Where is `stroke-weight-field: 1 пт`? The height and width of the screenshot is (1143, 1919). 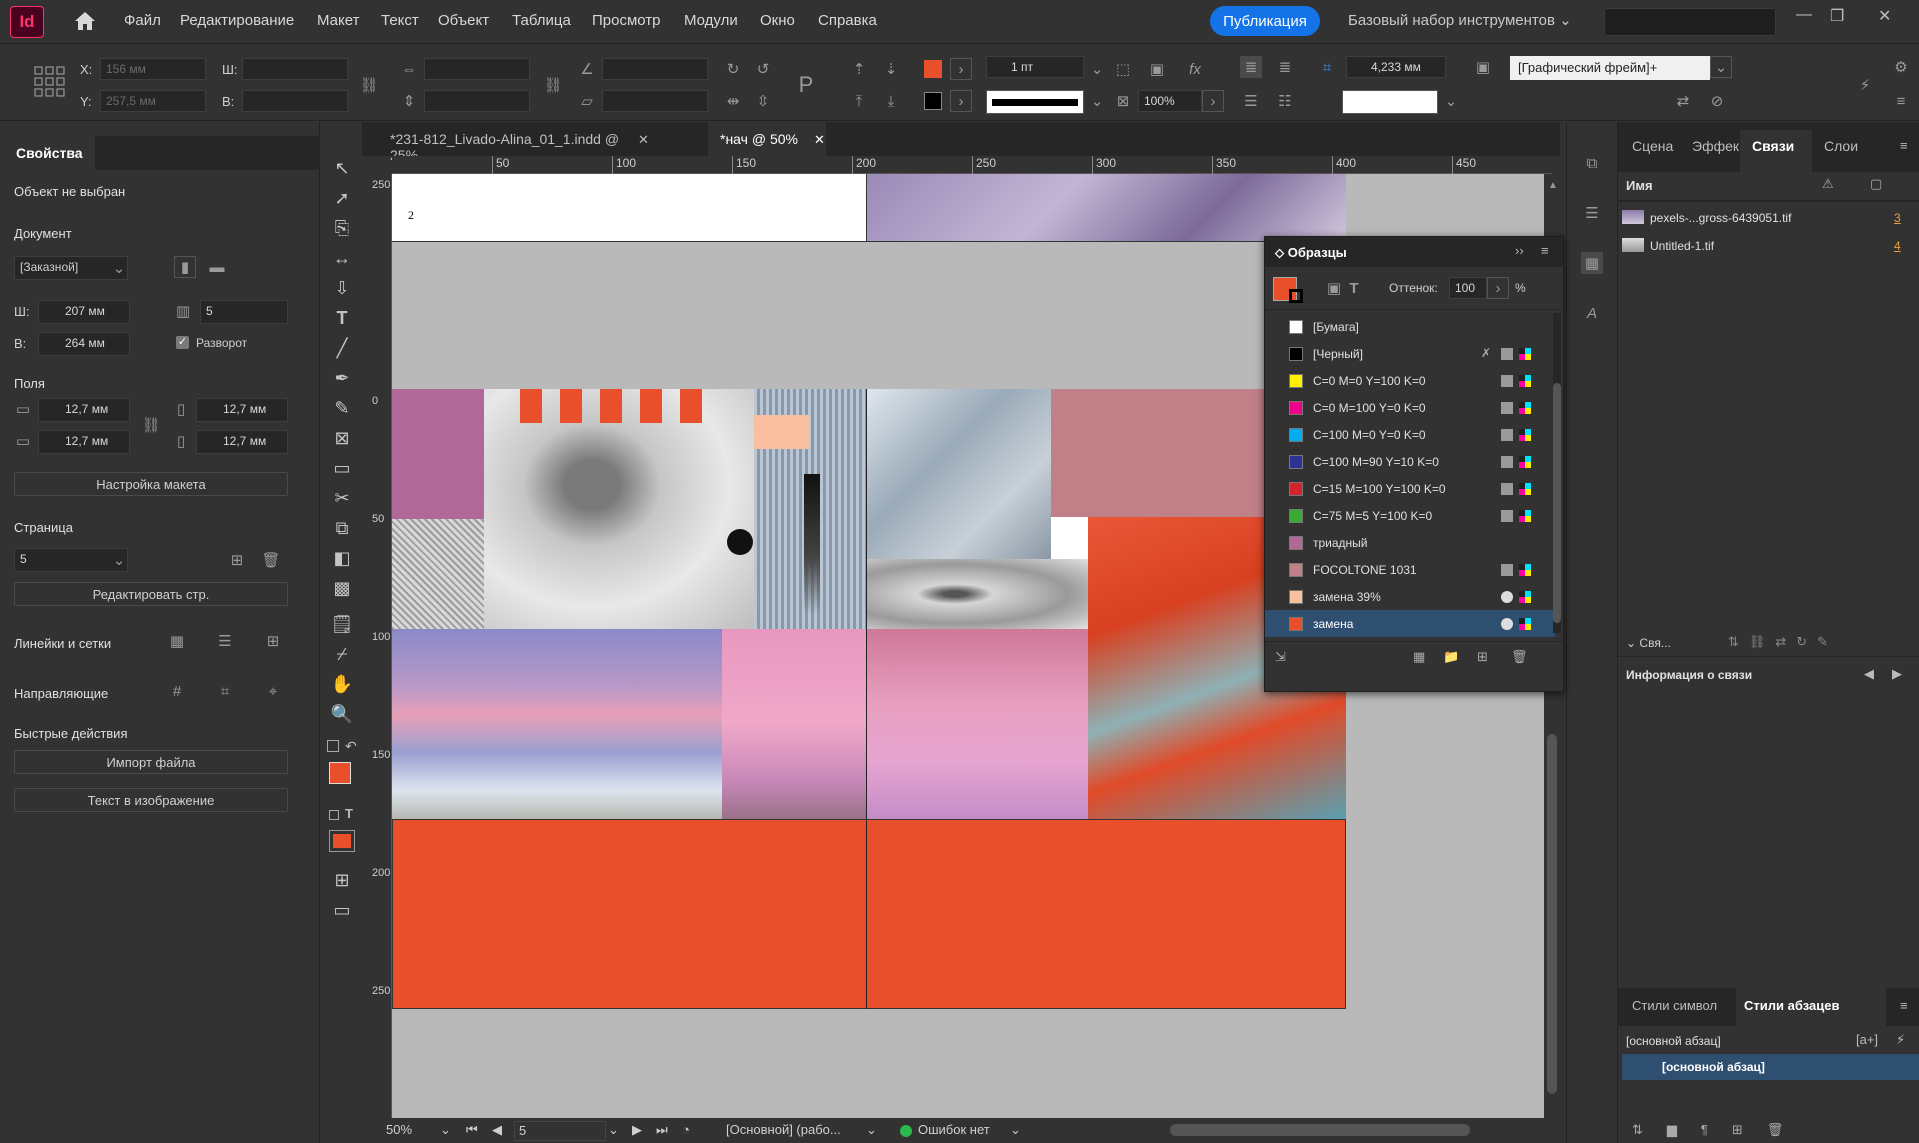
stroke-weight-field: 1 пт is located at coordinates (1035, 67).